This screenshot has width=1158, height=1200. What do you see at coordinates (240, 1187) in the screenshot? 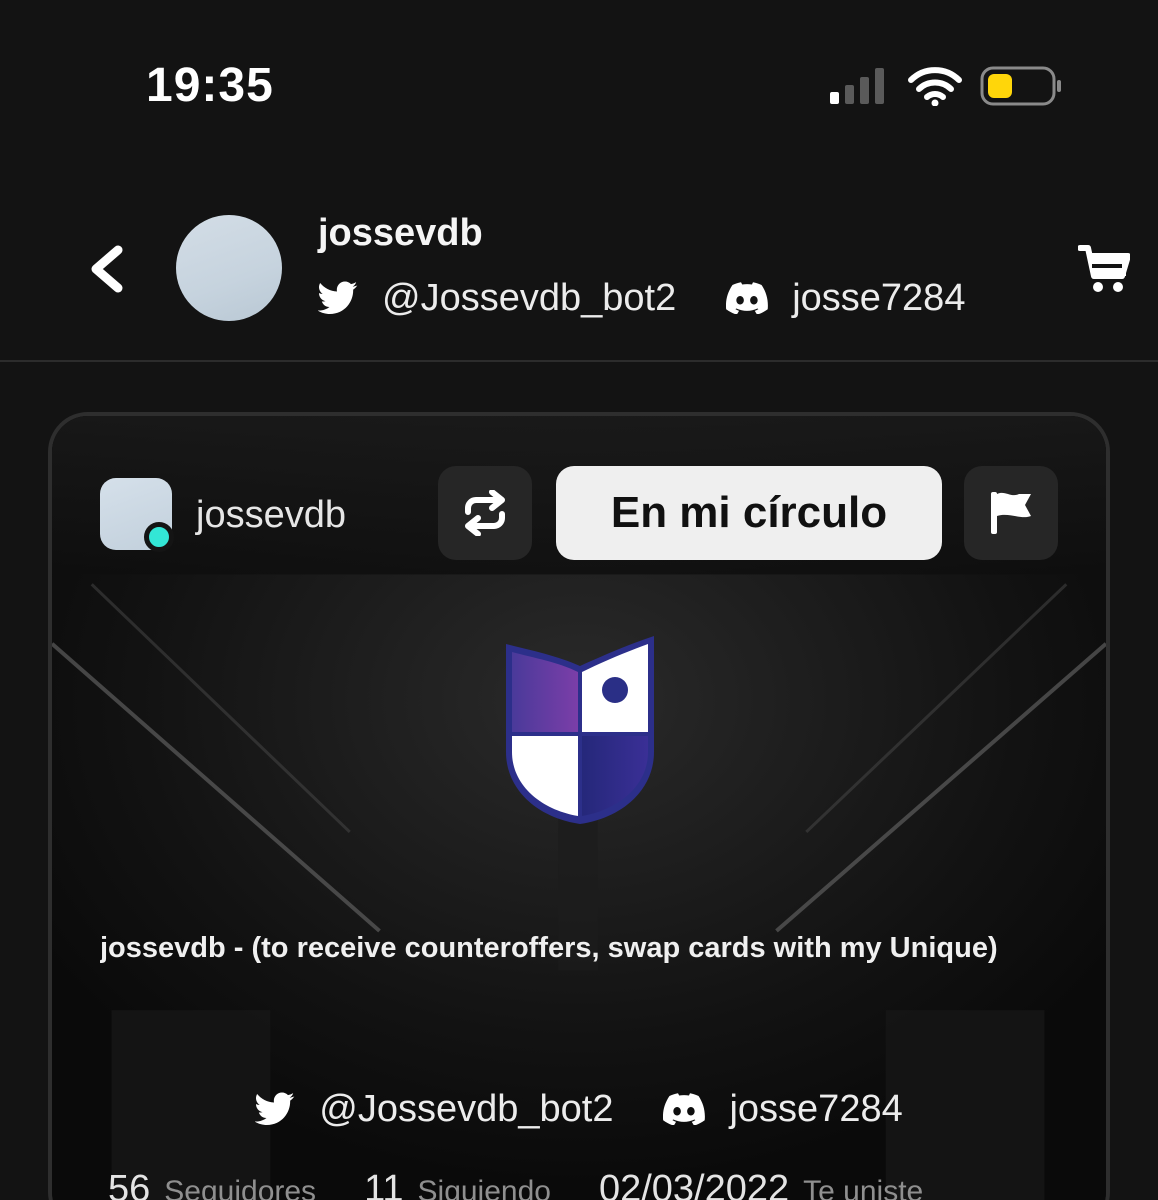
I see `followers-label: Seguidores` at bounding box center [240, 1187].